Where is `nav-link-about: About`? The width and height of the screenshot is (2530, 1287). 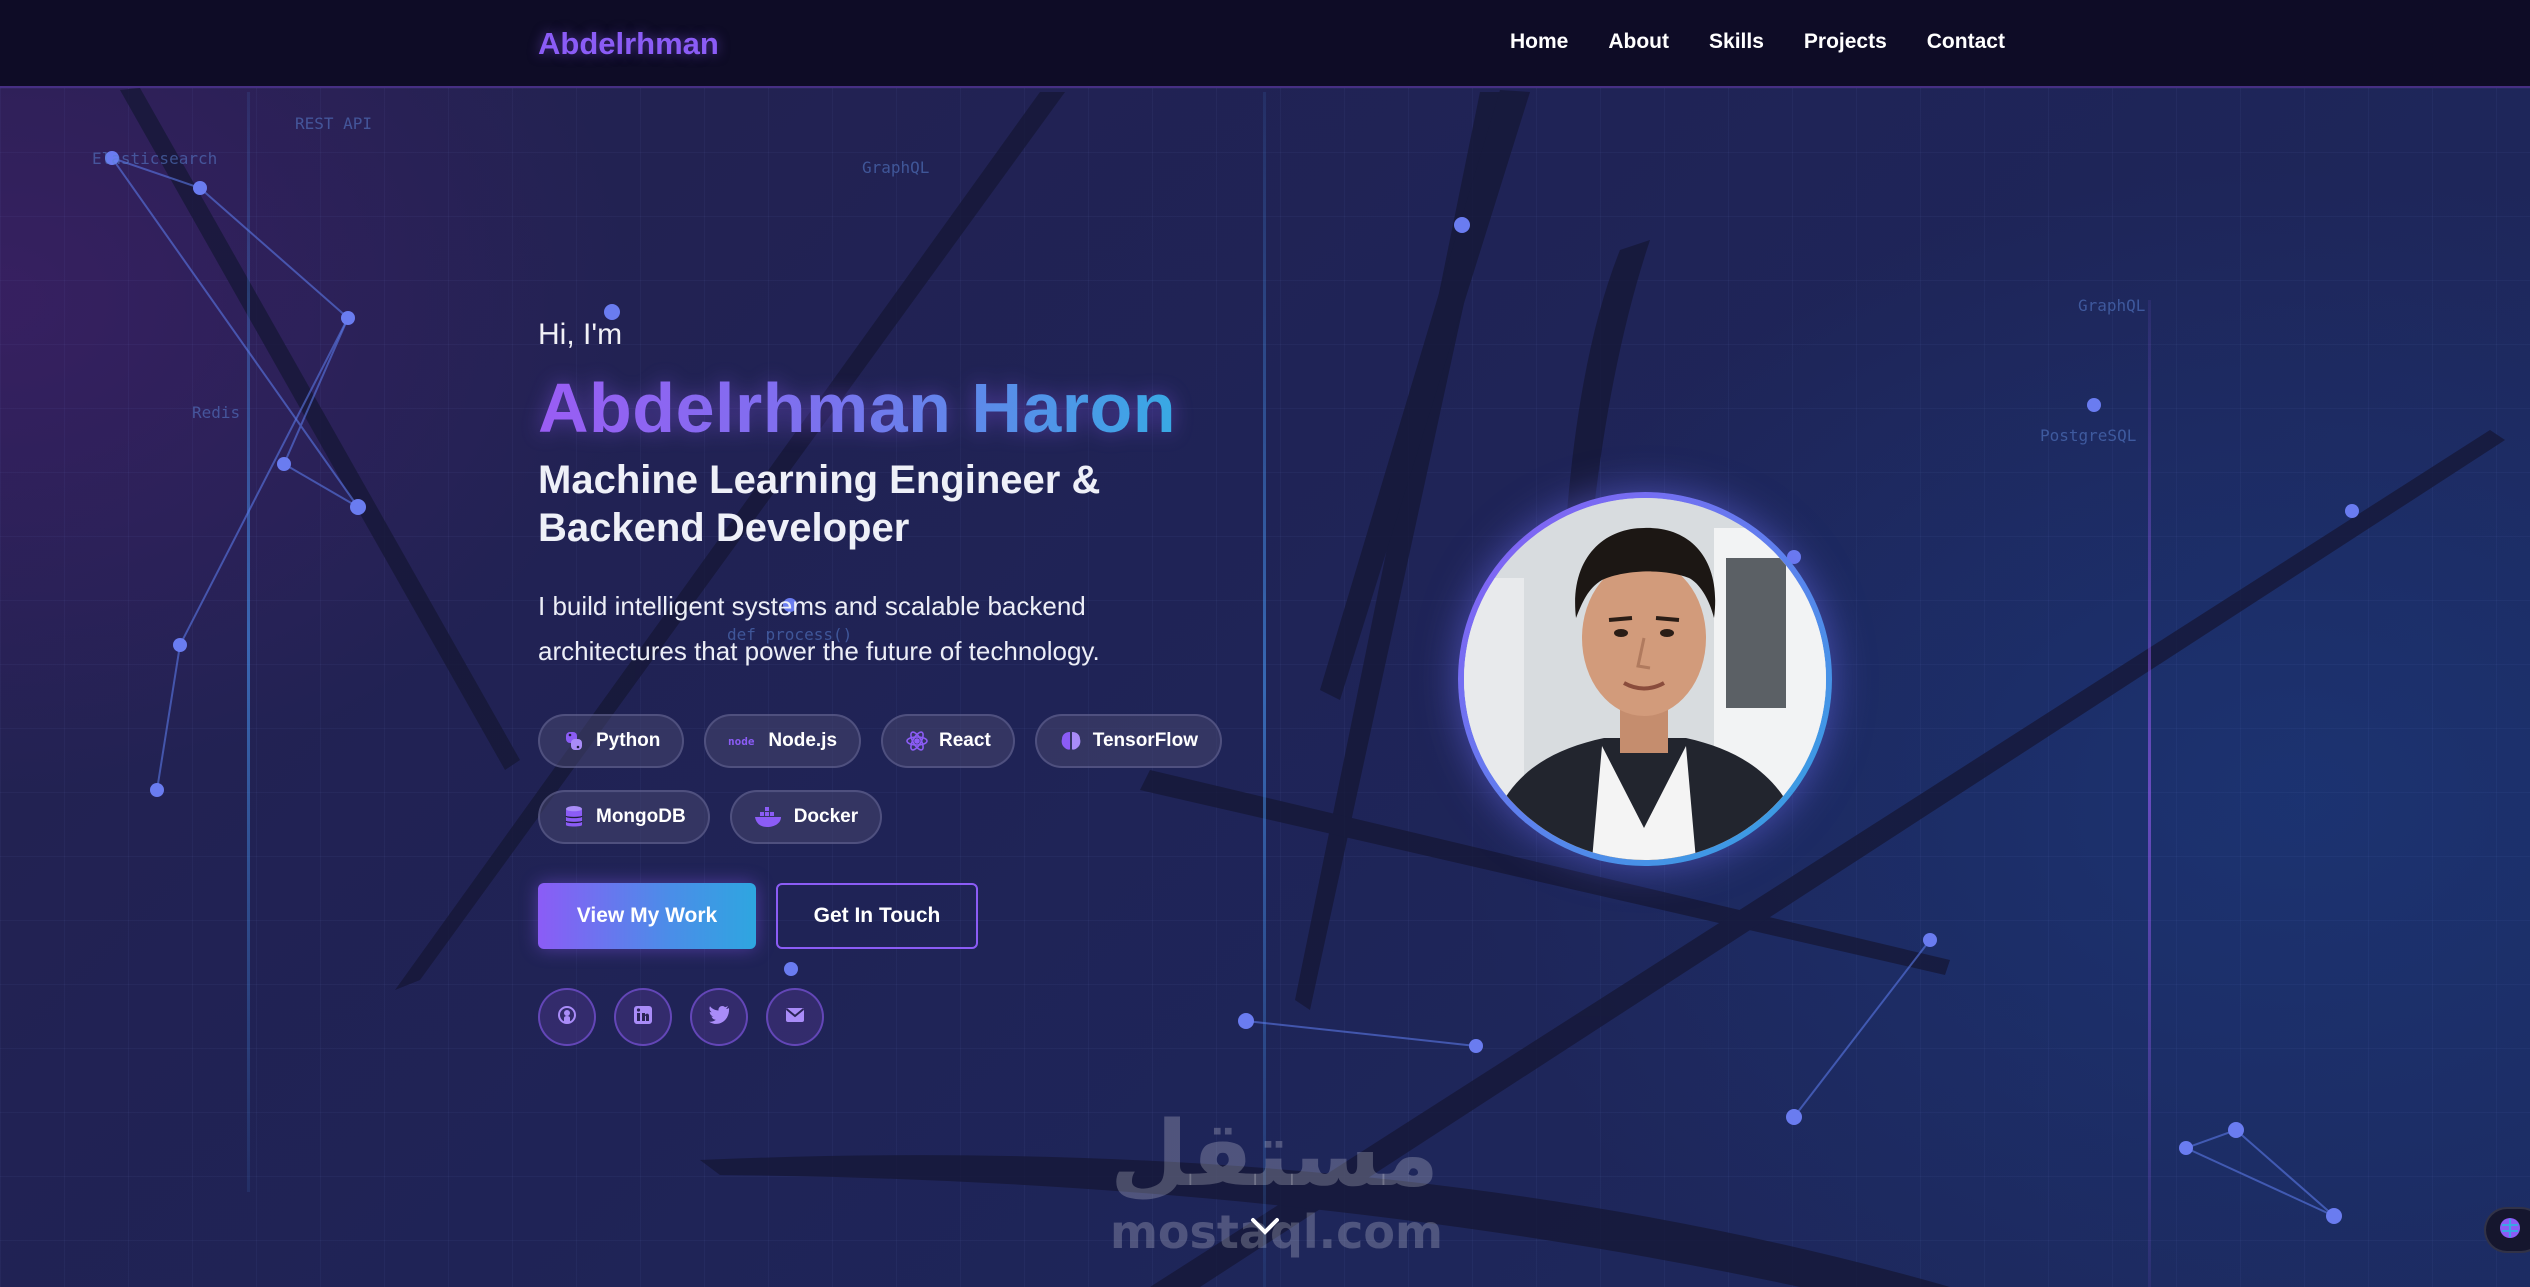 nav-link-about: About is located at coordinates (1638, 42).